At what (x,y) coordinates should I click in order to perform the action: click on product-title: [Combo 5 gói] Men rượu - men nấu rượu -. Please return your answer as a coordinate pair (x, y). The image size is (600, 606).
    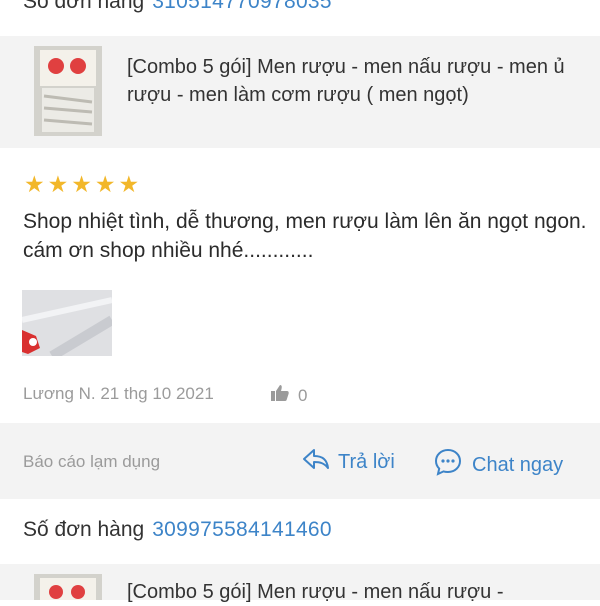
    Looking at the image, I should click on (352, 592).